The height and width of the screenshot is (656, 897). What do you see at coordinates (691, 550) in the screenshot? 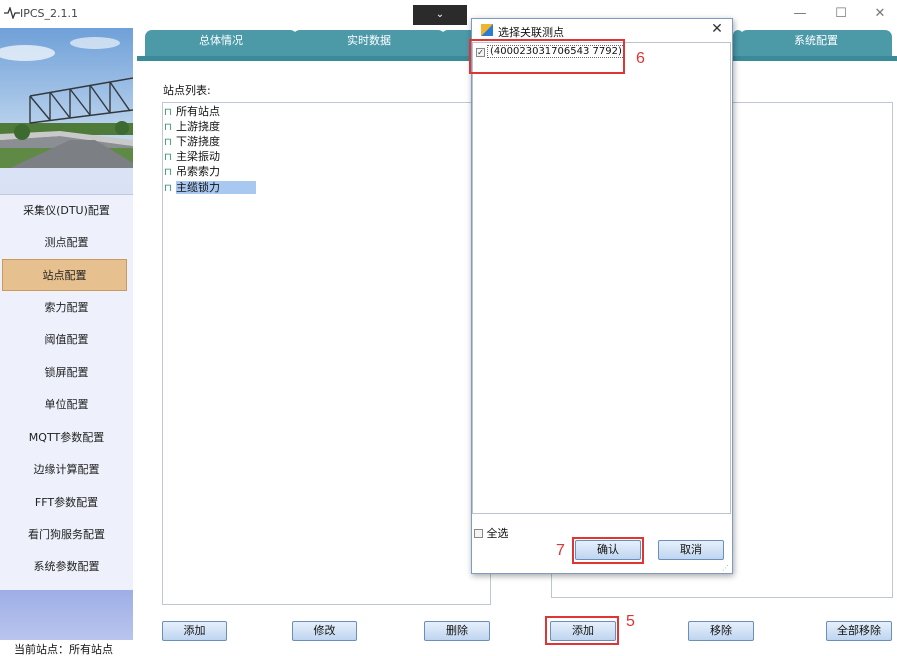
I see `cancel-button: 取消` at bounding box center [691, 550].